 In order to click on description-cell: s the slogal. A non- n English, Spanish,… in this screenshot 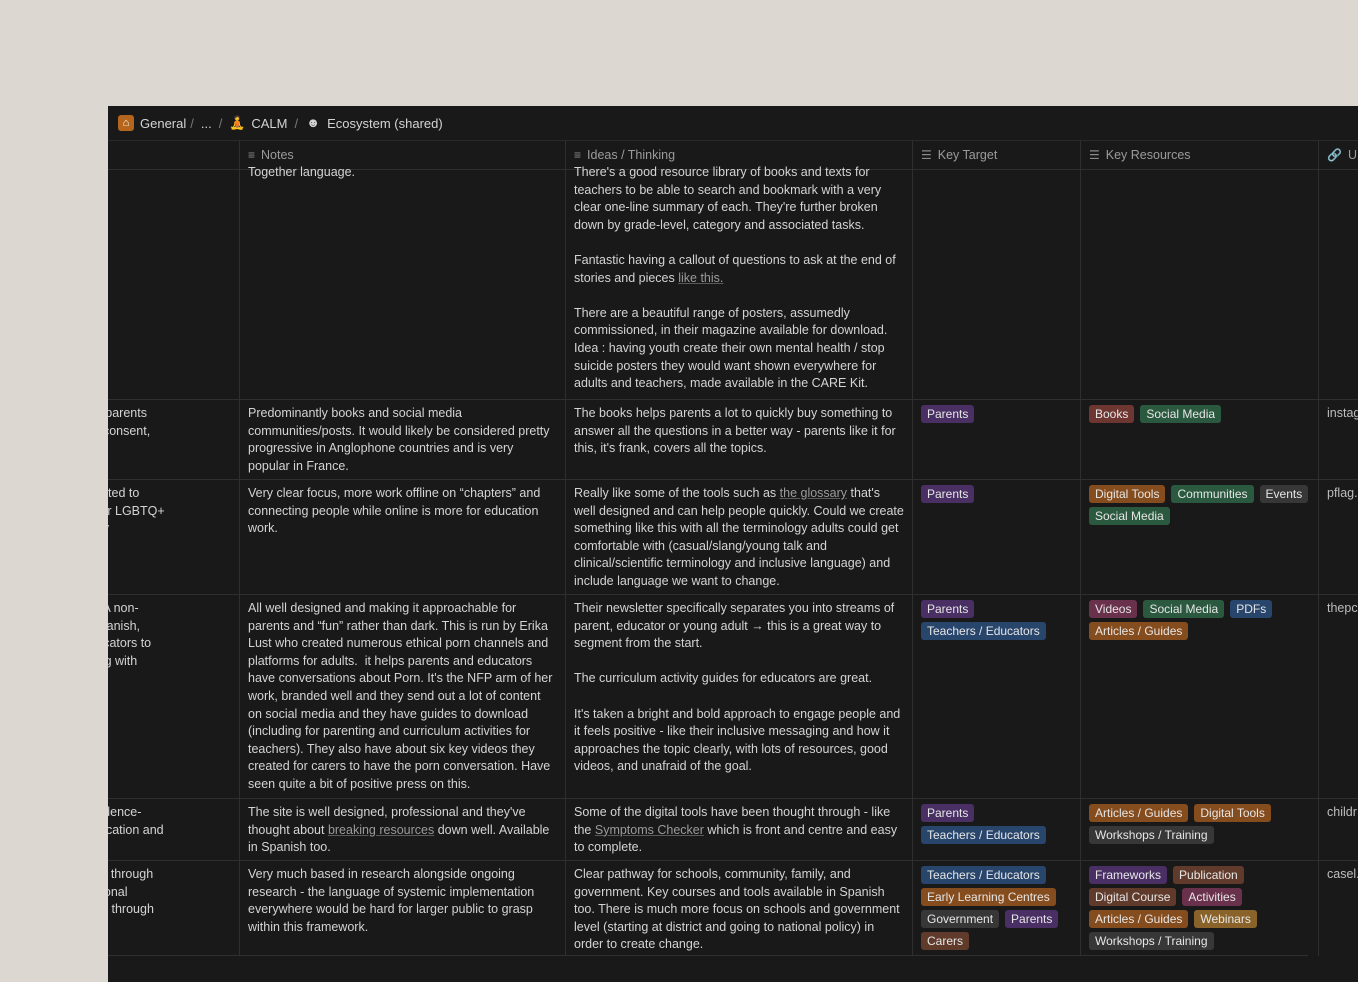, I will do `click(174, 696)`.